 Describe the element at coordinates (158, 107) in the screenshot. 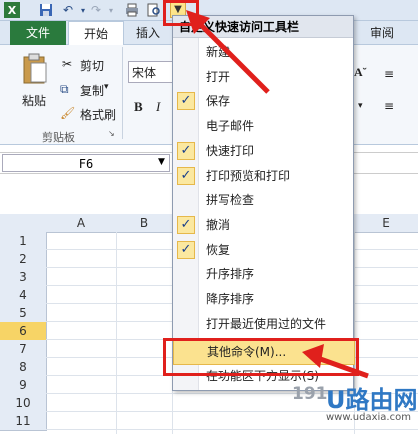

I see `italic-button: I` at that location.